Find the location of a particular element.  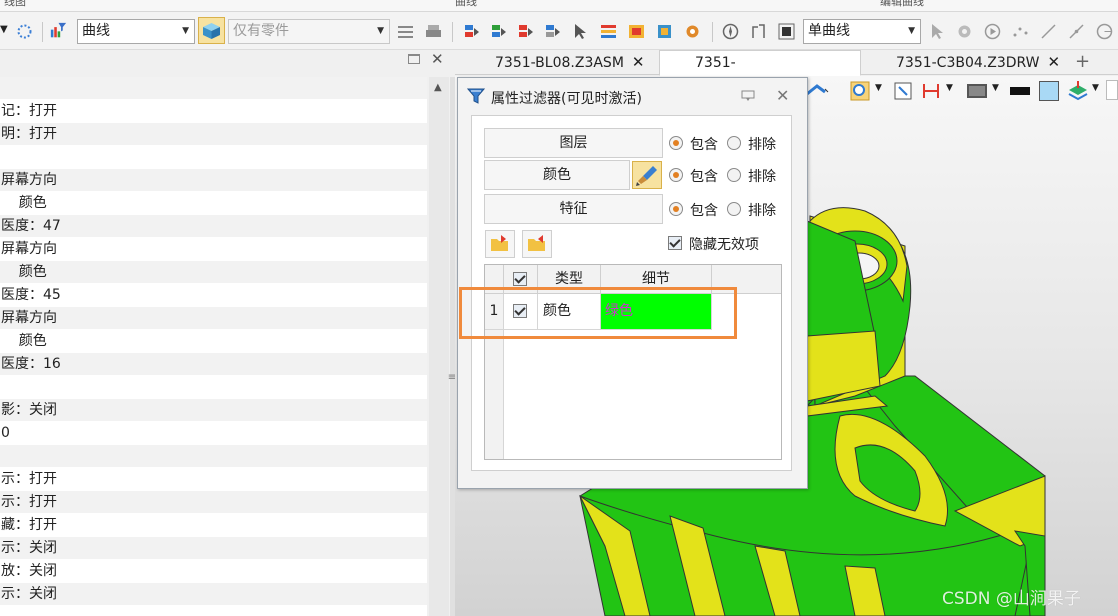

brush-icon is located at coordinates (646, 176).